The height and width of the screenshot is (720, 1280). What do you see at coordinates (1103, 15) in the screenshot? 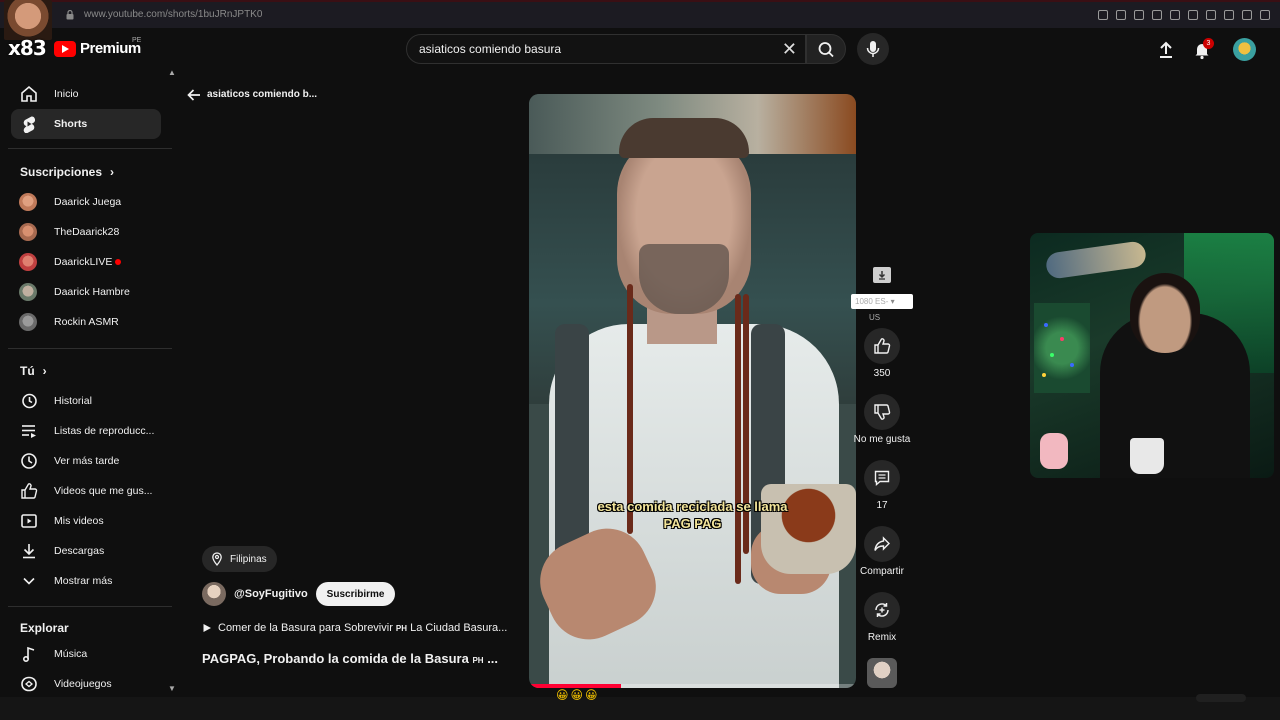
I see `zoom-icon` at bounding box center [1103, 15].